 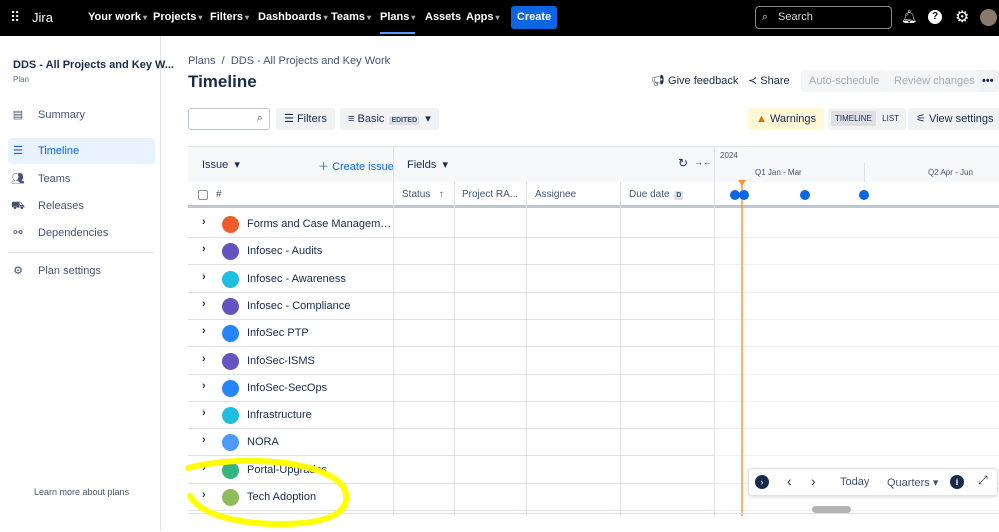 What do you see at coordinates (555, 194) in the screenshot?
I see `assignee-header: Assignee` at bounding box center [555, 194].